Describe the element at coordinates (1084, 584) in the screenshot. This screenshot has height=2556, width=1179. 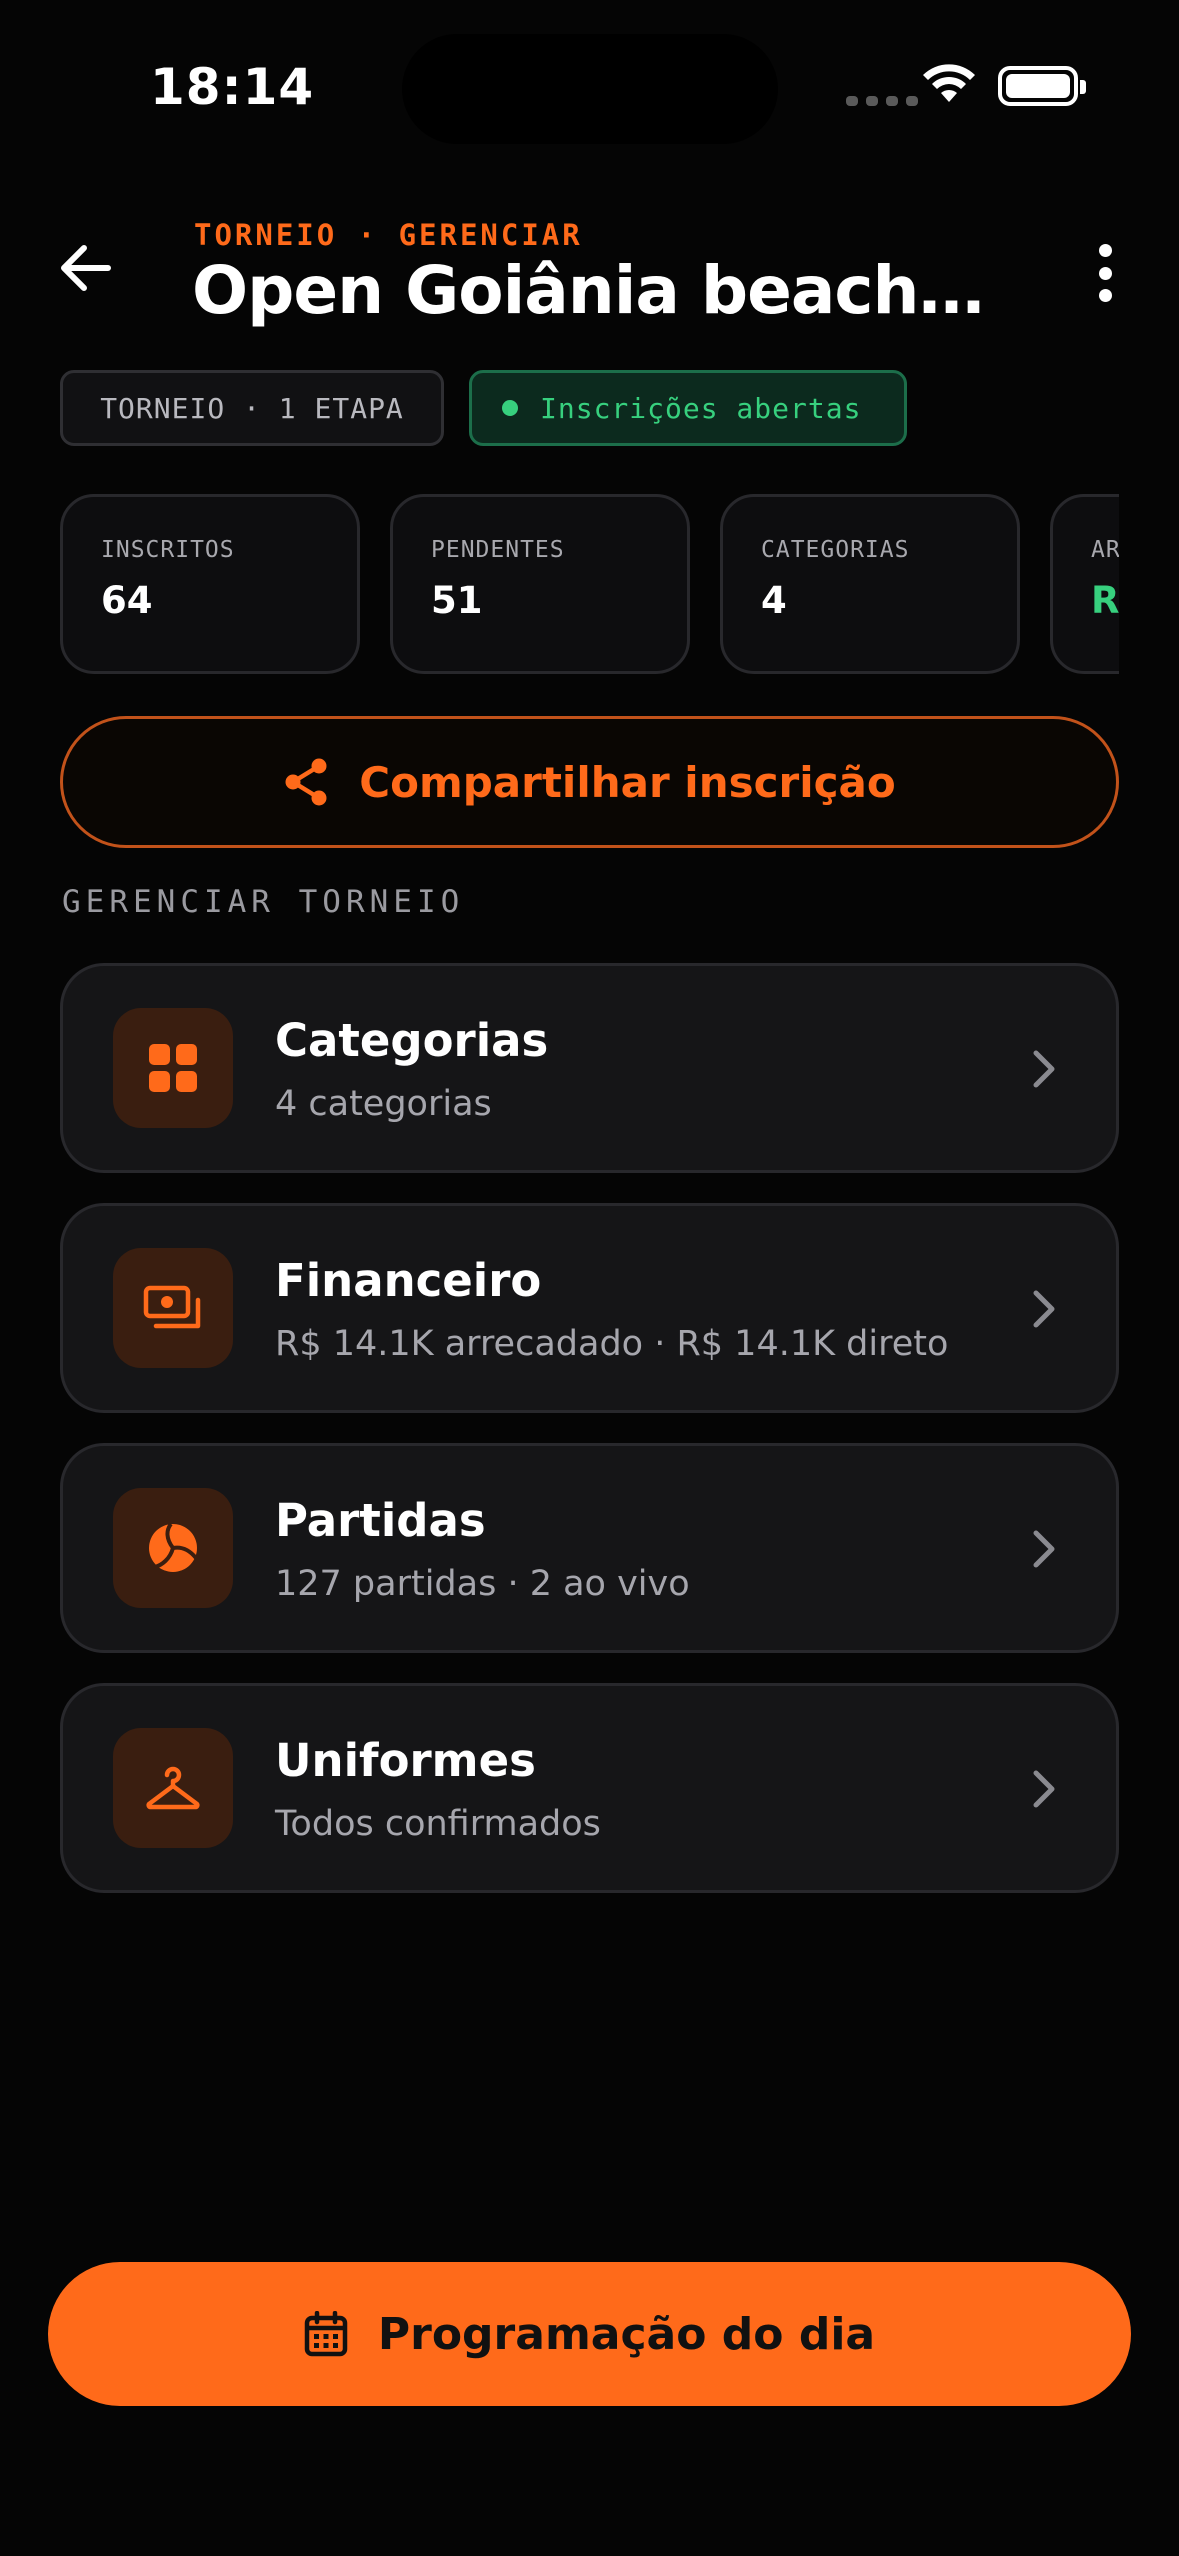
I see `stat-card-arrecadado: AR R$` at that location.